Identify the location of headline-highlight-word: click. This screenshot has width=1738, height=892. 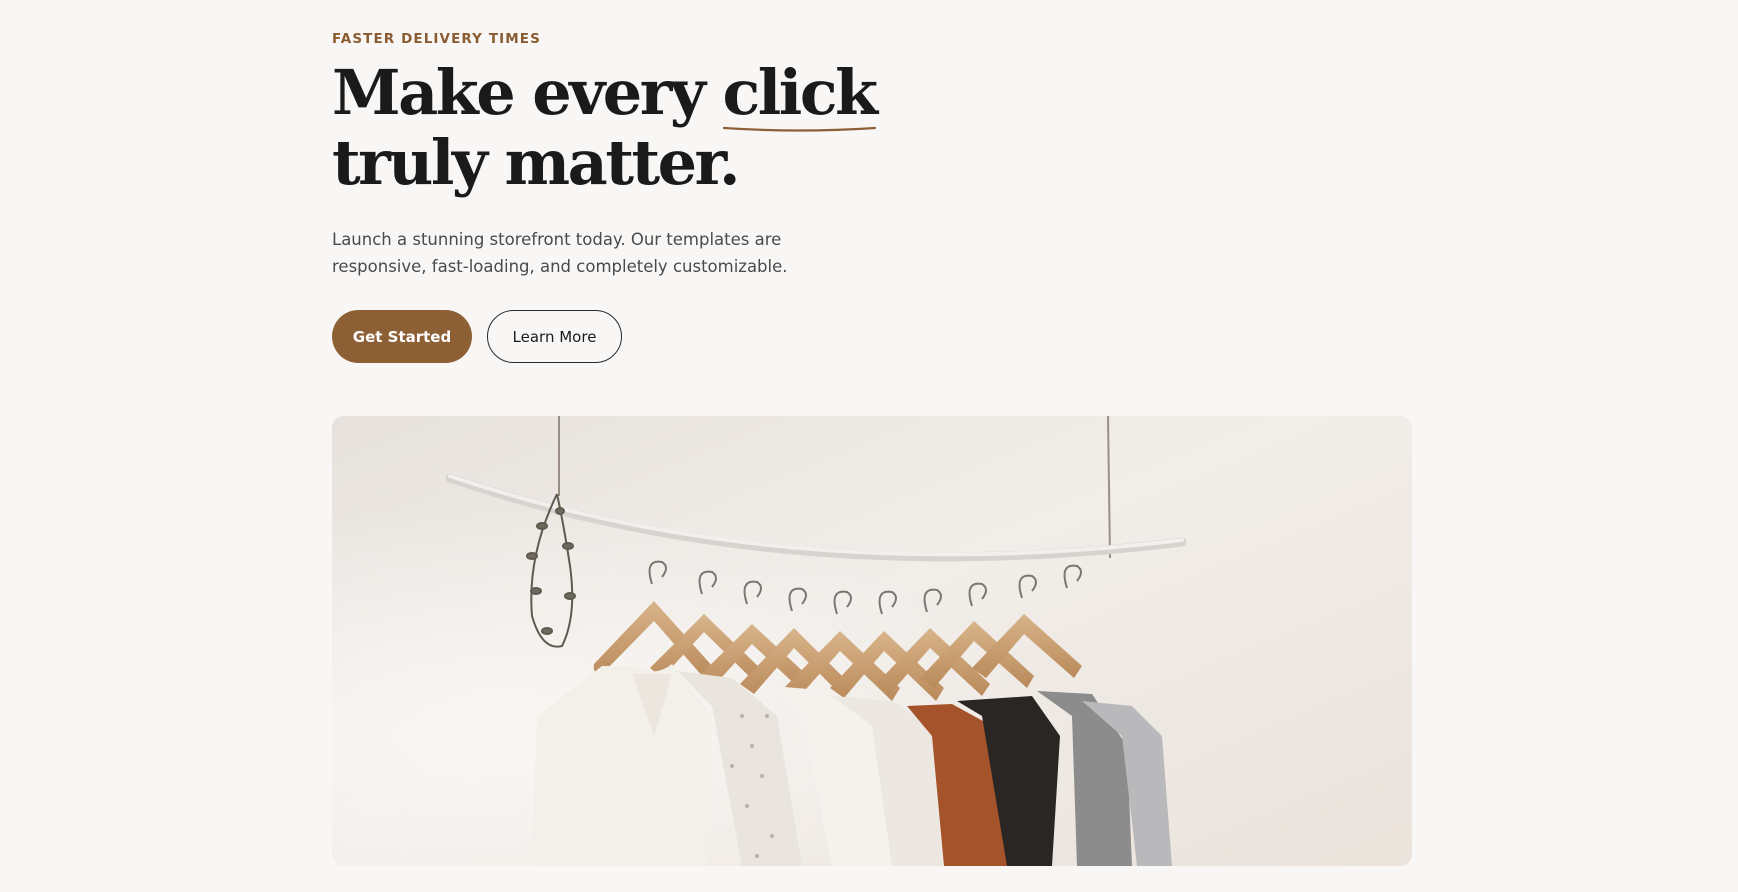
(800, 92).